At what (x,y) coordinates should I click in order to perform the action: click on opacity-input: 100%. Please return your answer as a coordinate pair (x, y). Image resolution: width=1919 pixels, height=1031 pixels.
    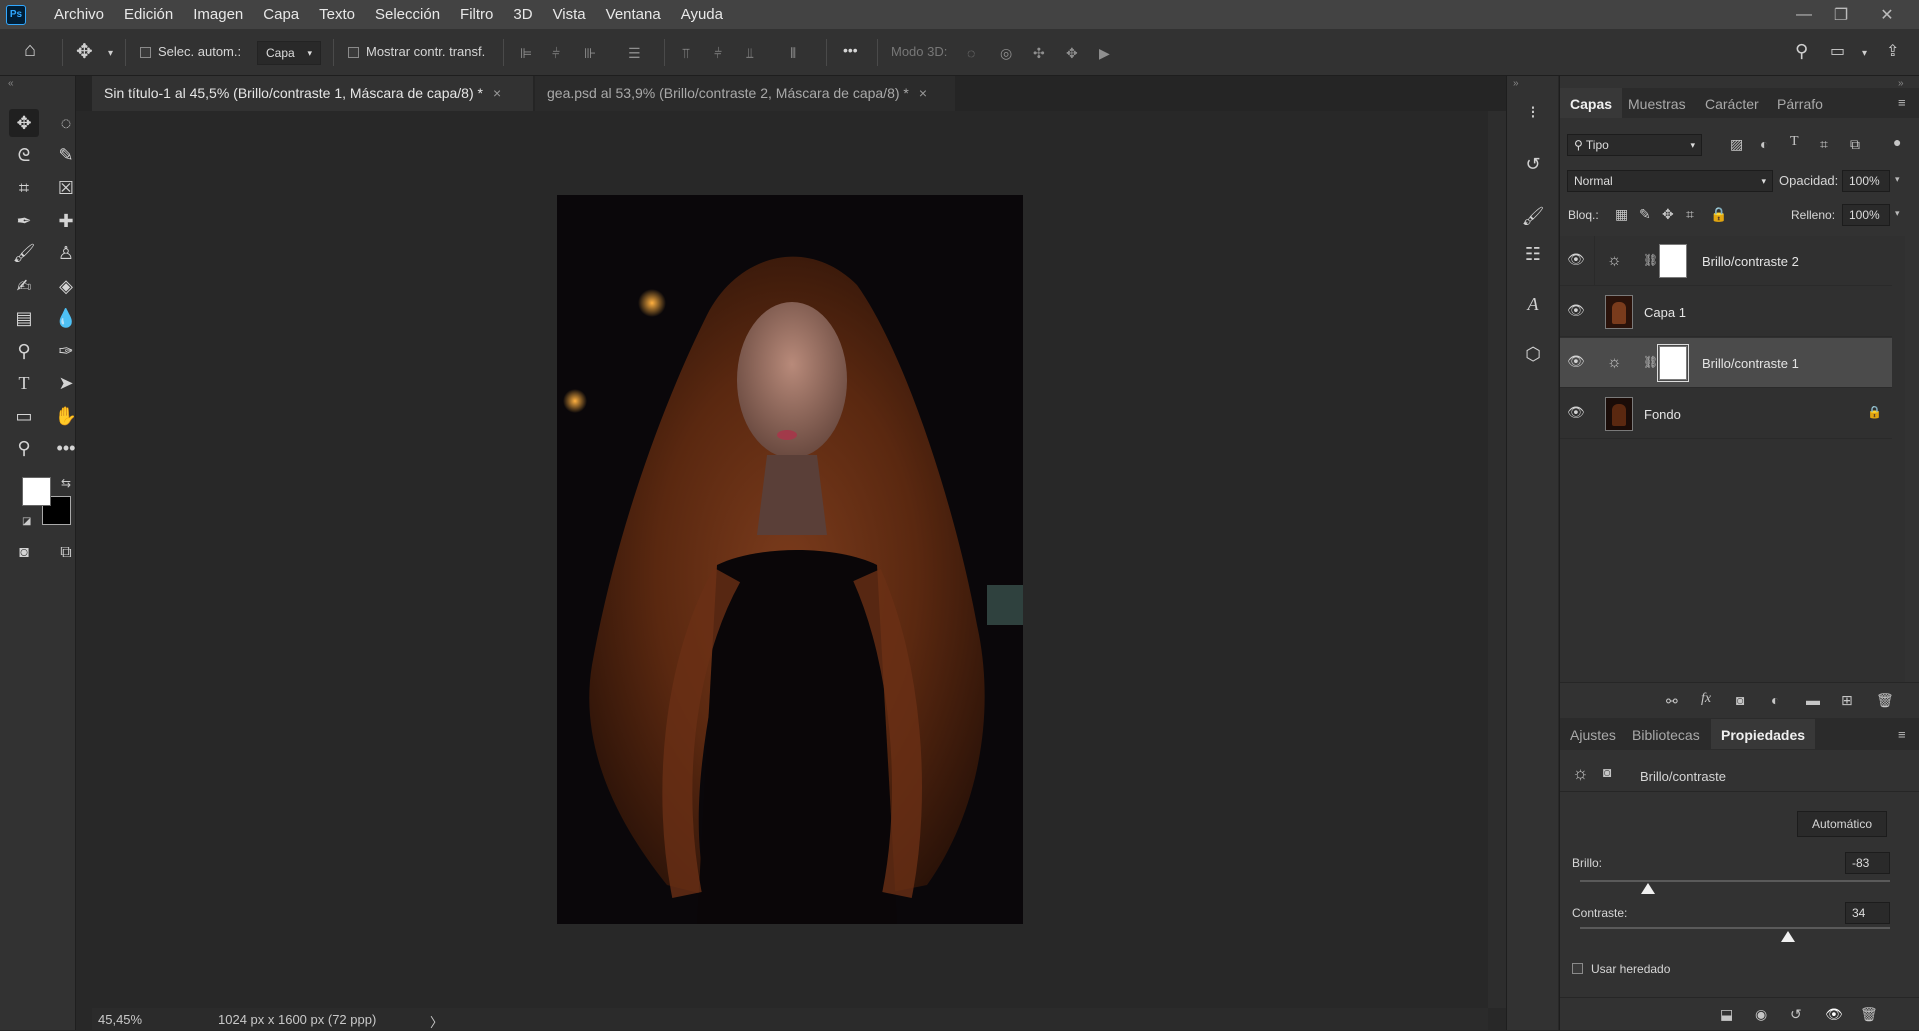
    Looking at the image, I should click on (1866, 181).